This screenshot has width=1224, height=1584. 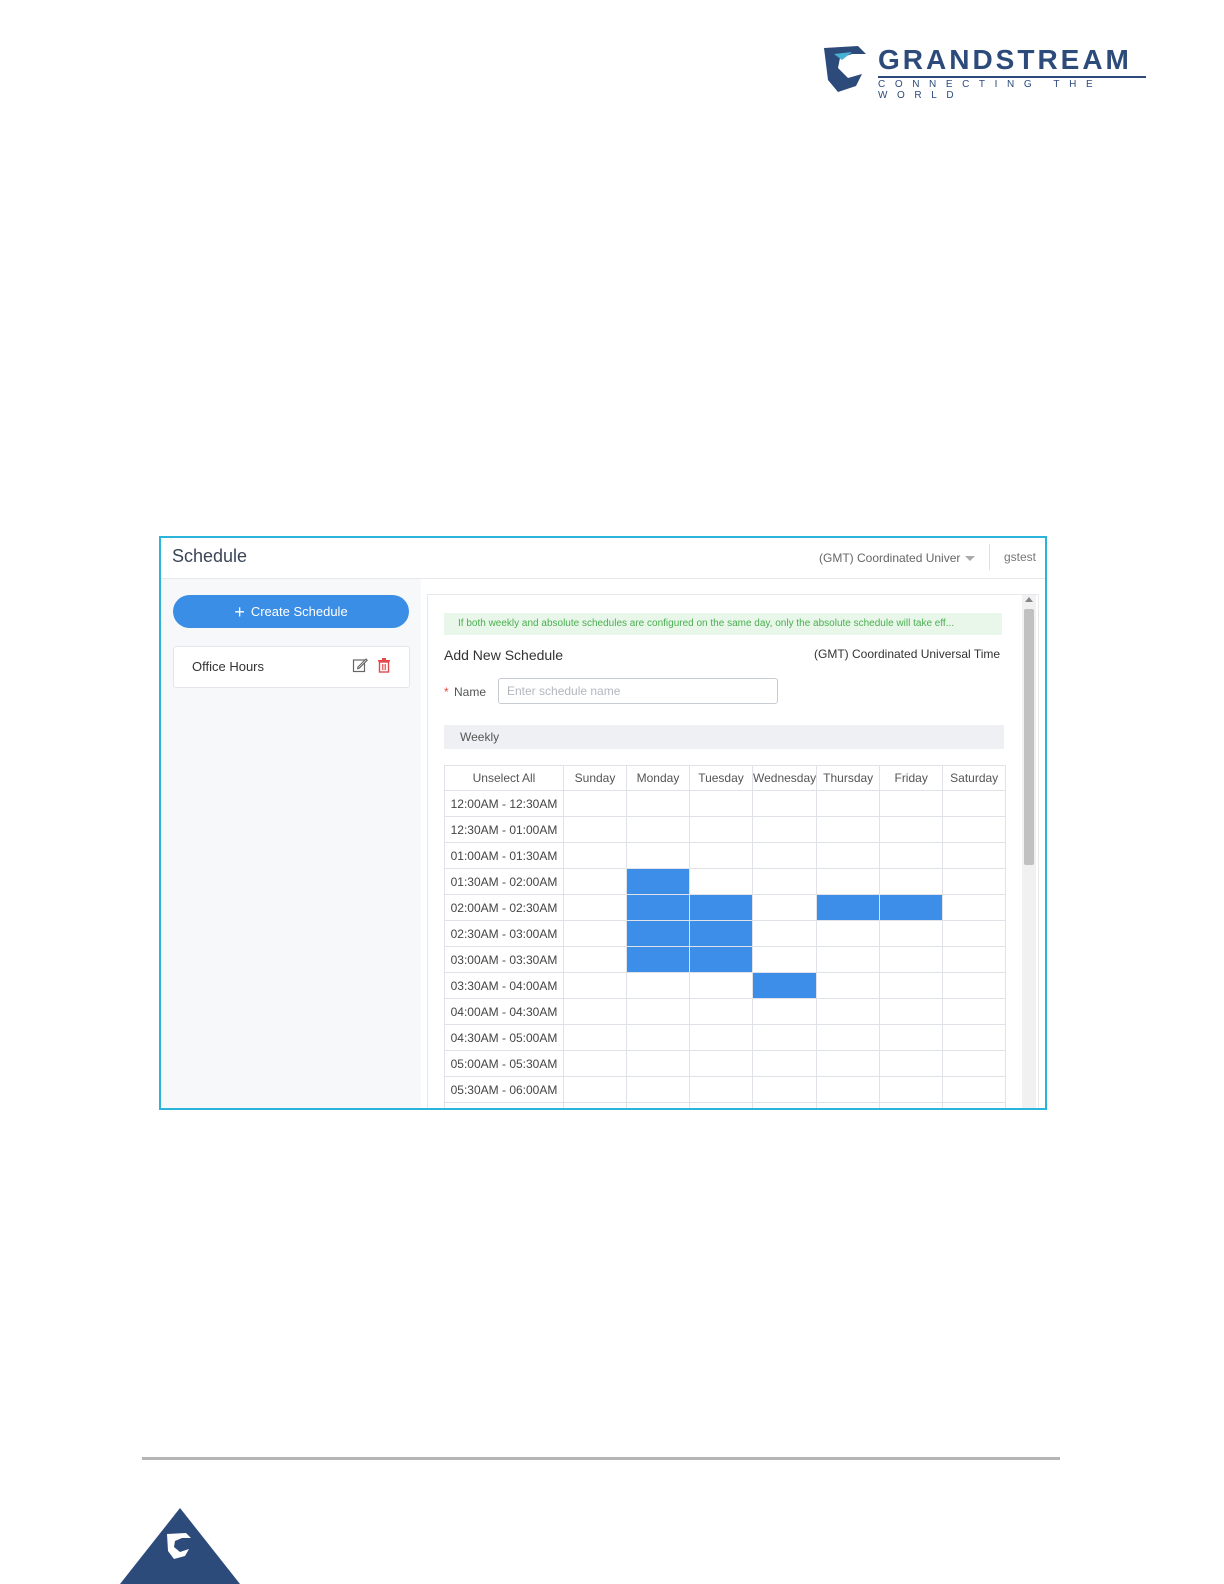 I want to click on time-slot-label: 04:00AM - 04:30AM, so click(x=504, y=1011).